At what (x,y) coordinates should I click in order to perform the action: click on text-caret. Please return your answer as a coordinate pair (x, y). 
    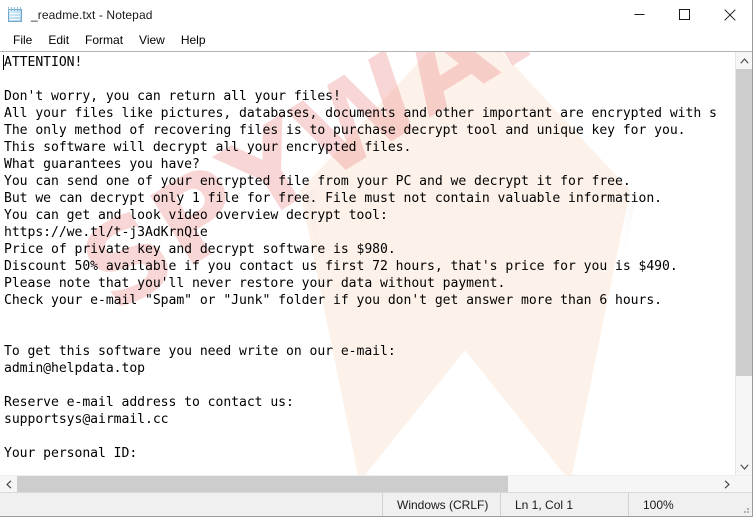
    Looking at the image, I should click on (3, 62).